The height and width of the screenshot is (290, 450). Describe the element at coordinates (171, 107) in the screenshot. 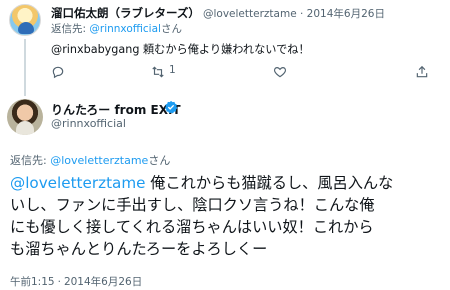

I see `verified-badge-icon` at that location.